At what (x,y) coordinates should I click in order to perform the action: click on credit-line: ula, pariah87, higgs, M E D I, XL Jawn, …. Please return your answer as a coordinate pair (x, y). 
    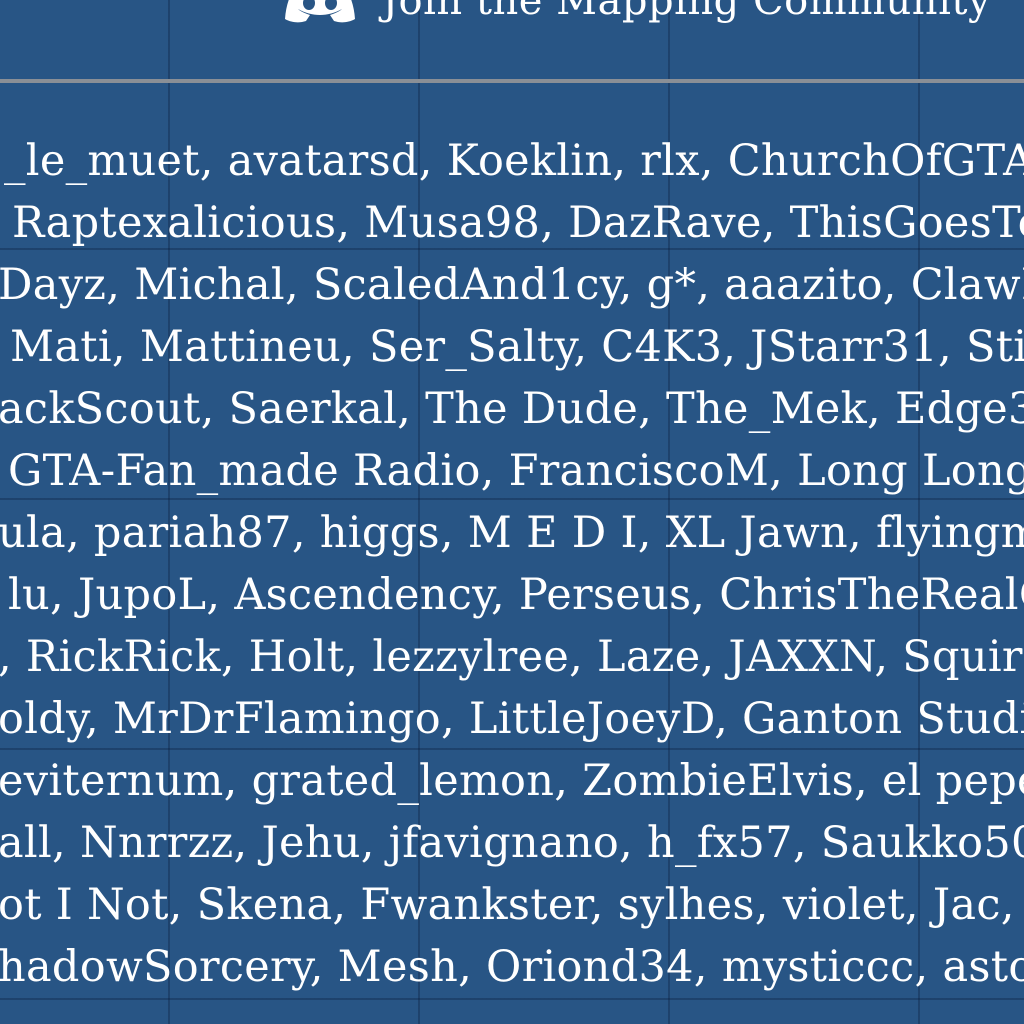
    Looking at the image, I should click on (512, 533).